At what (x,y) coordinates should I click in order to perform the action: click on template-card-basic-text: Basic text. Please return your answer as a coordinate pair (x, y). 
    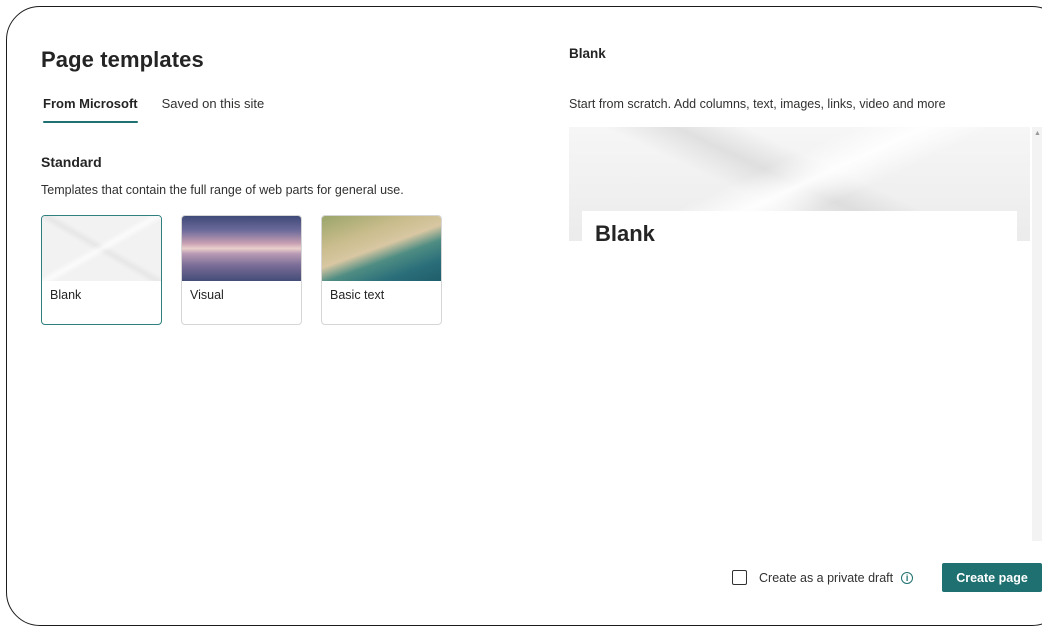
    Looking at the image, I should click on (381, 270).